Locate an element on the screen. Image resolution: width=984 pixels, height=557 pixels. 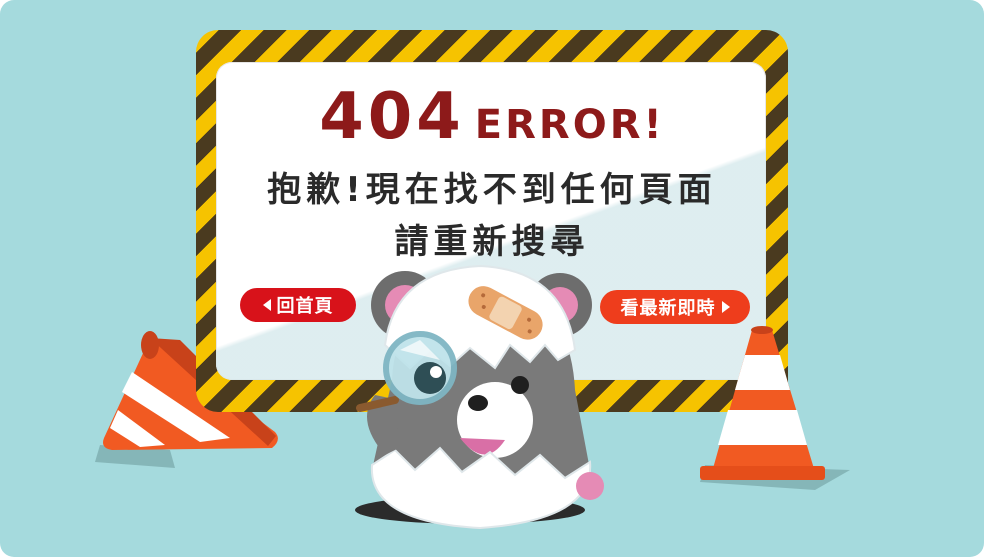
bear-mascot-icon is located at coordinates (480, 397).